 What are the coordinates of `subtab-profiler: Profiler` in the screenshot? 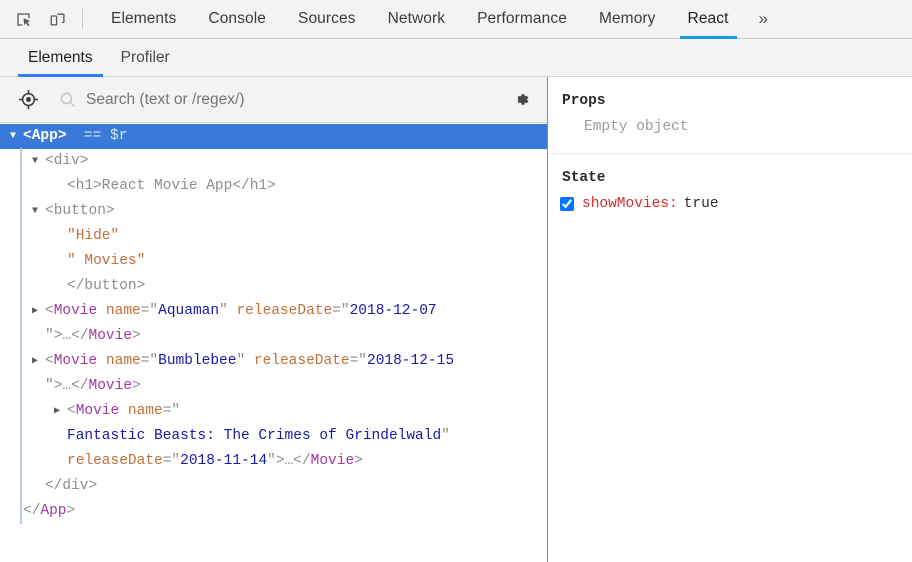 It's located at (145, 57).